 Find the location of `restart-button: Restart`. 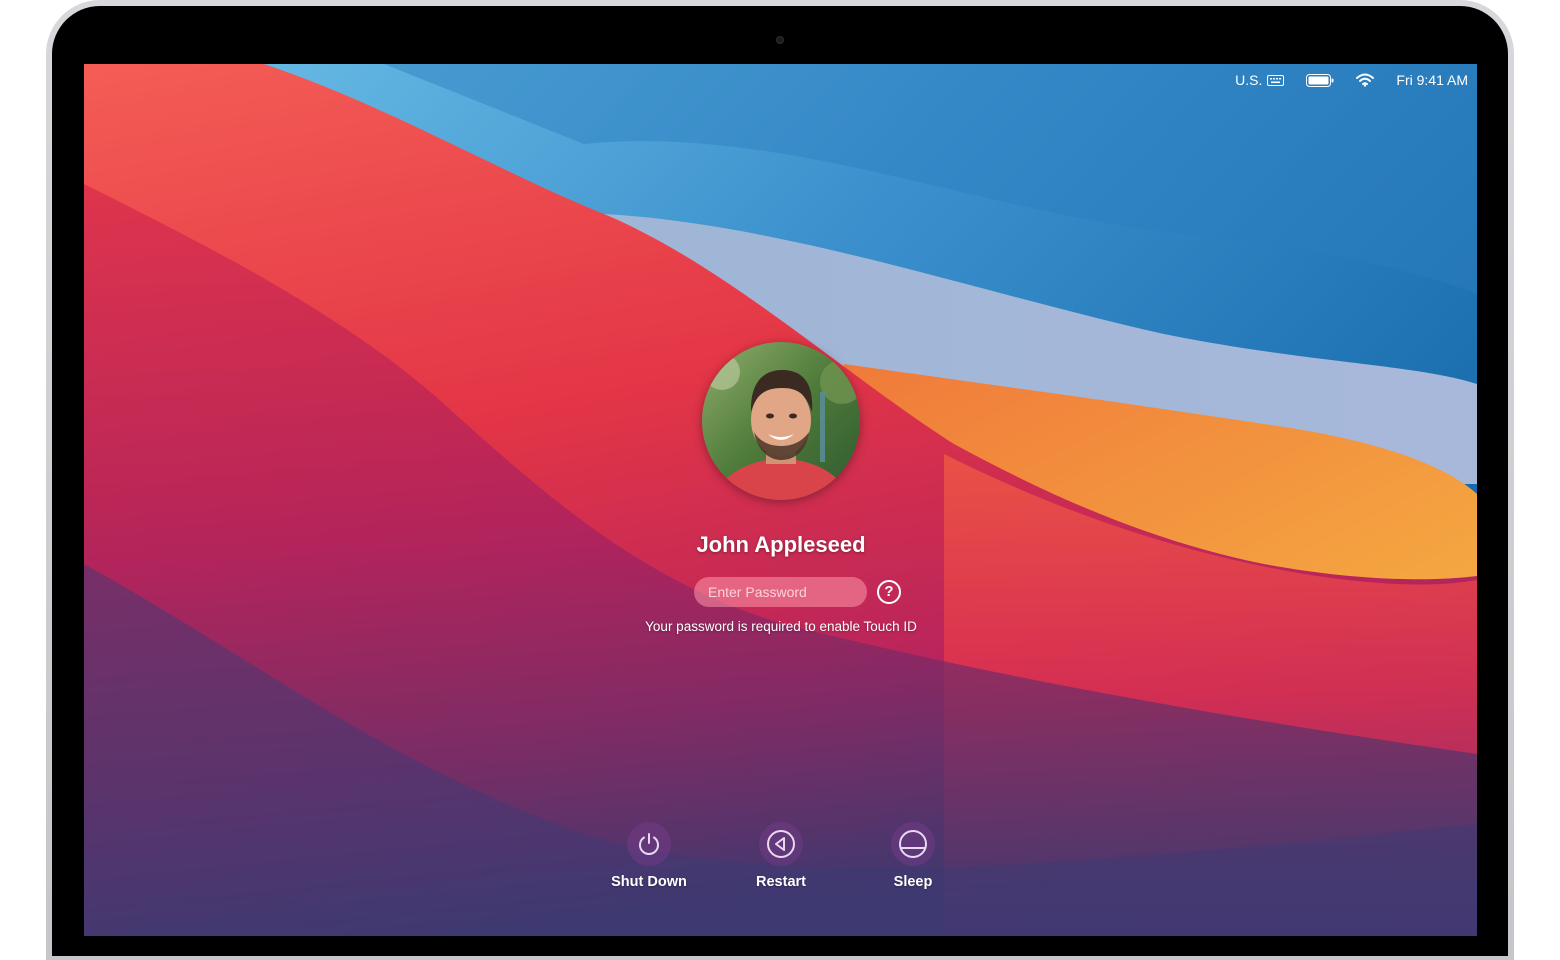

restart-button: Restart is located at coordinates (781, 856).